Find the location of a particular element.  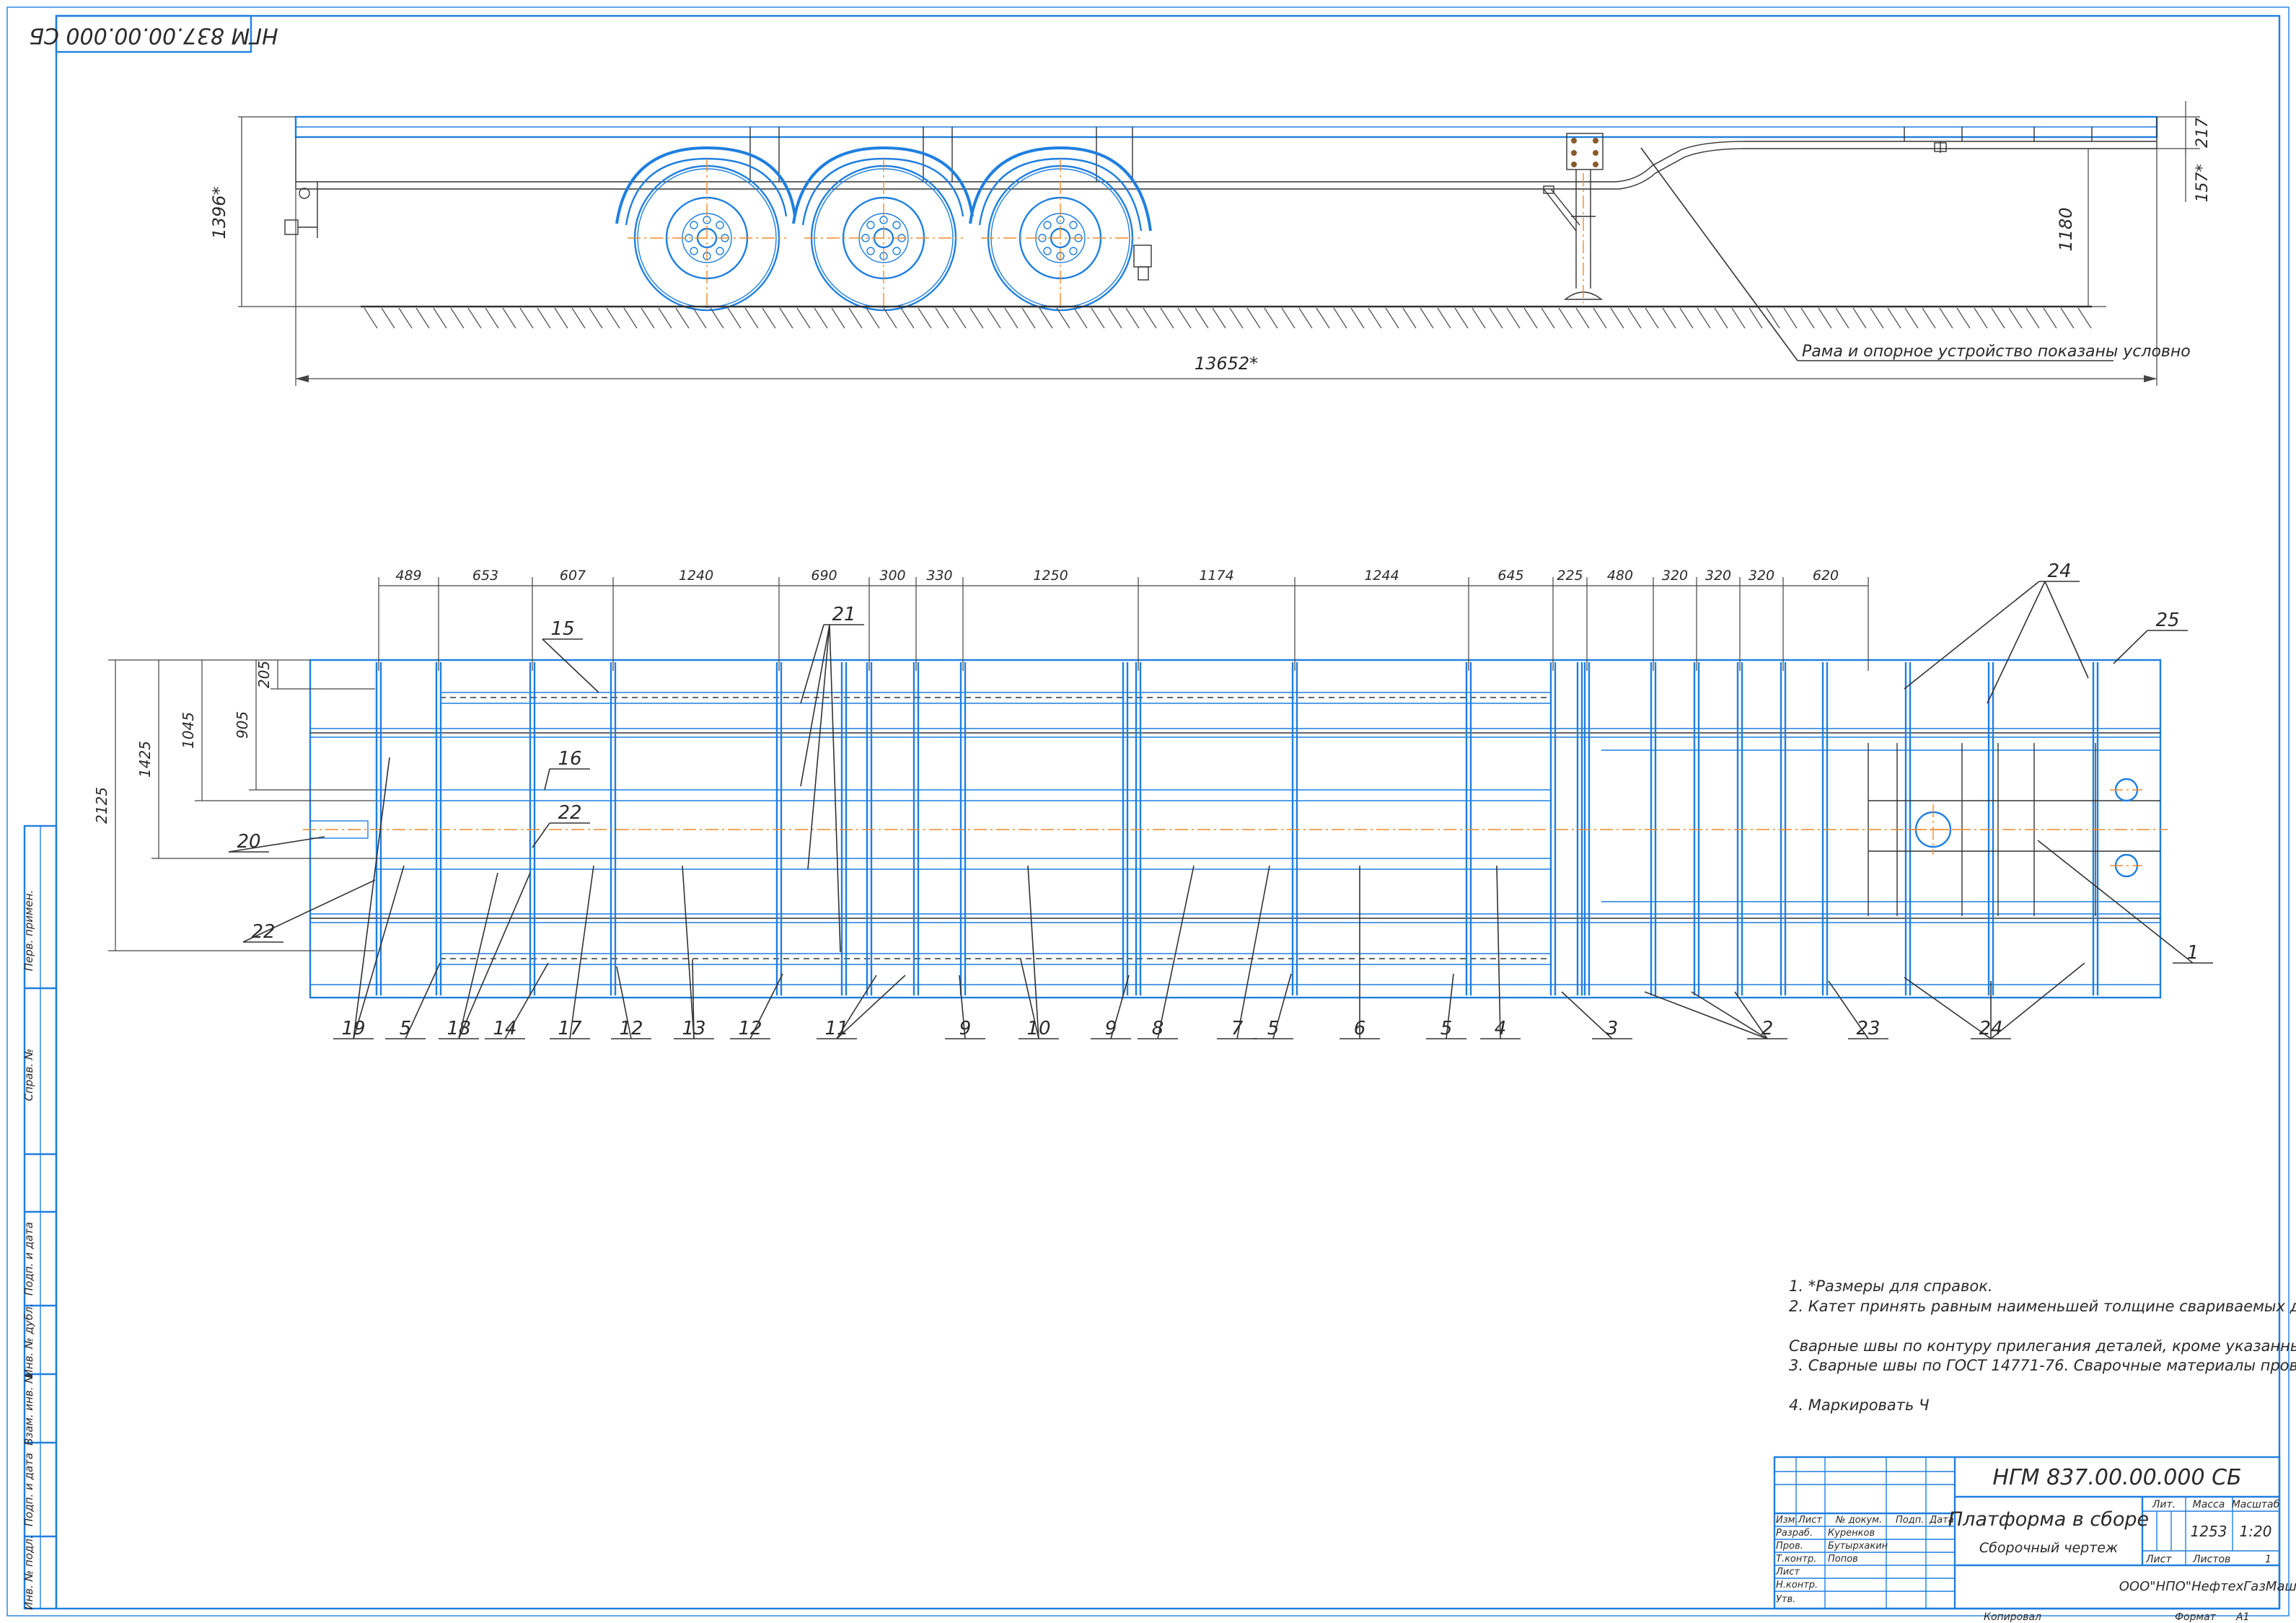

callout-top-3: 22 is located at coordinates (570, 813).